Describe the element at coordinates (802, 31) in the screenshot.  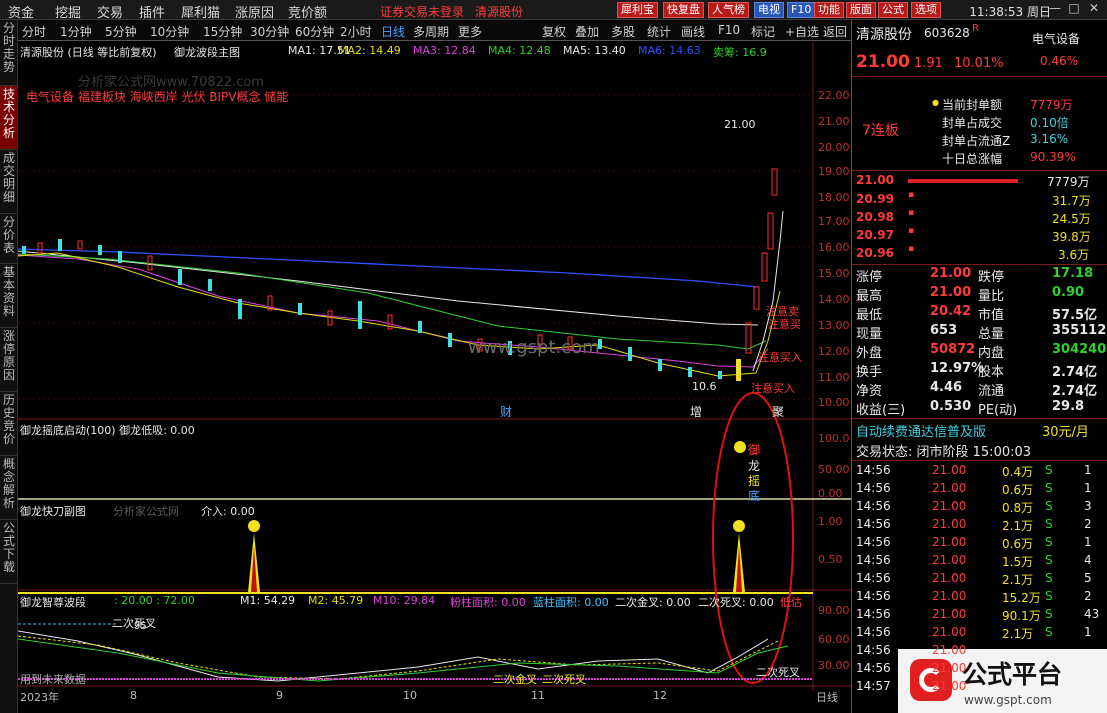
I see `tool-add-watchlist: +自选` at that location.